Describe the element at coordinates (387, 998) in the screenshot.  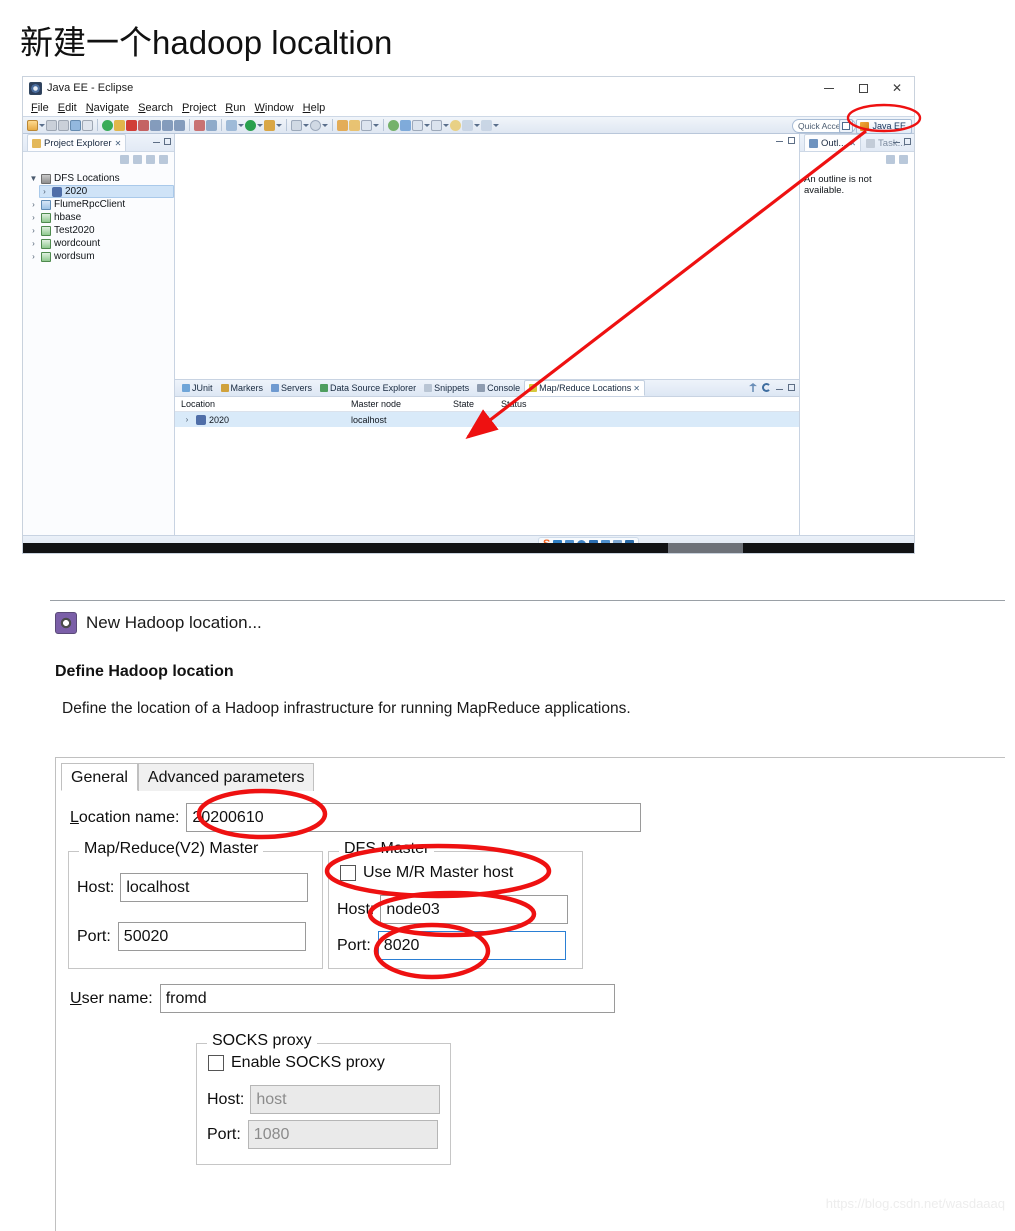
I see `user-name-input: fromd` at that location.